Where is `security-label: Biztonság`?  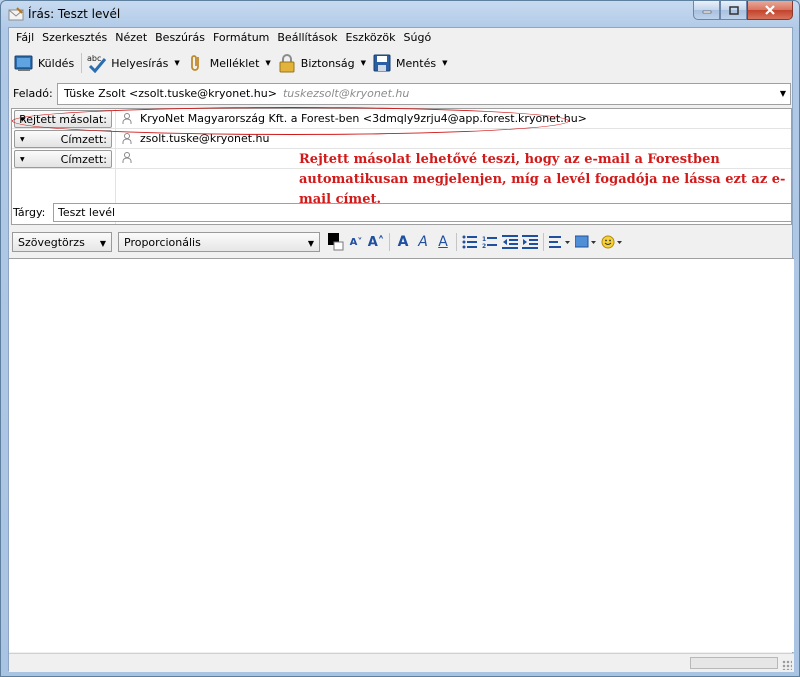 security-label: Biztonság is located at coordinates (327, 63).